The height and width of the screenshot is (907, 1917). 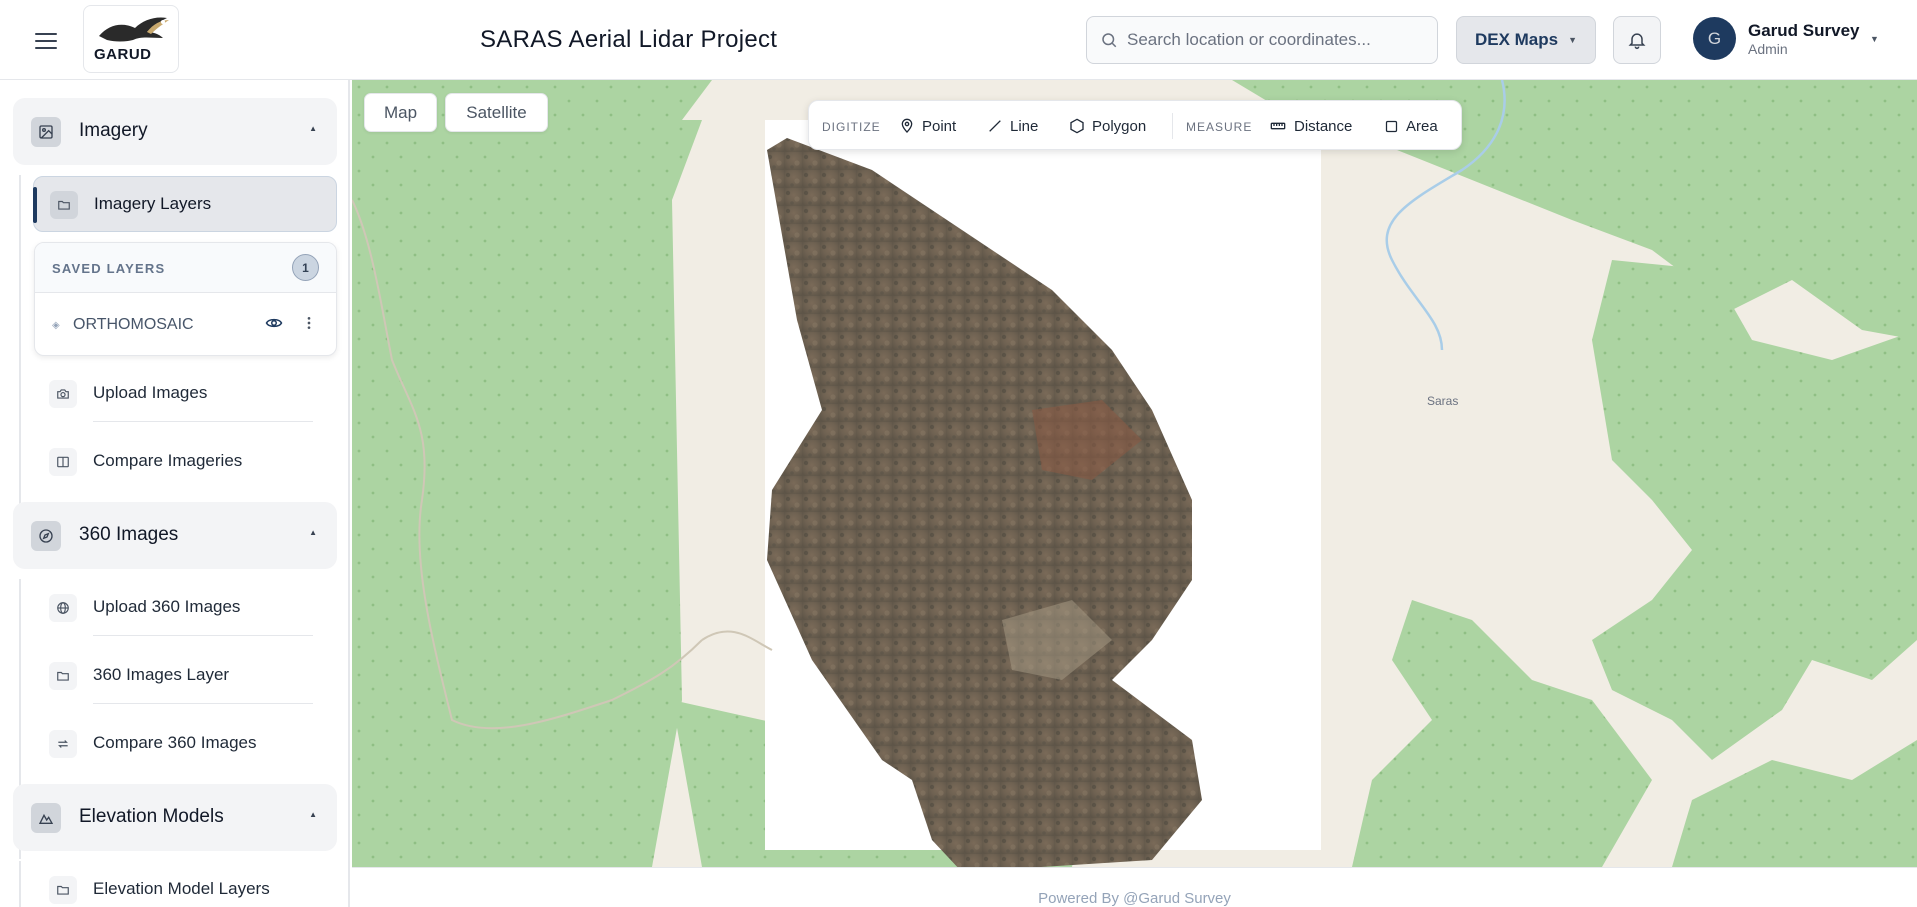 I want to click on notifications-button, so click(x=1637, y=40).